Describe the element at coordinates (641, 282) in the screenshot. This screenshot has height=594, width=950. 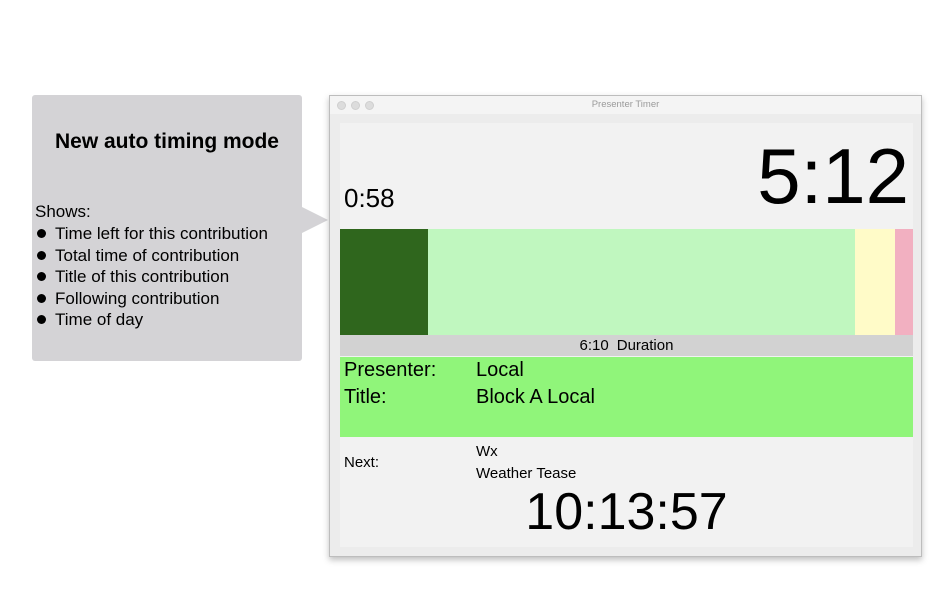
I see `progress-remaining-segment` at that location.